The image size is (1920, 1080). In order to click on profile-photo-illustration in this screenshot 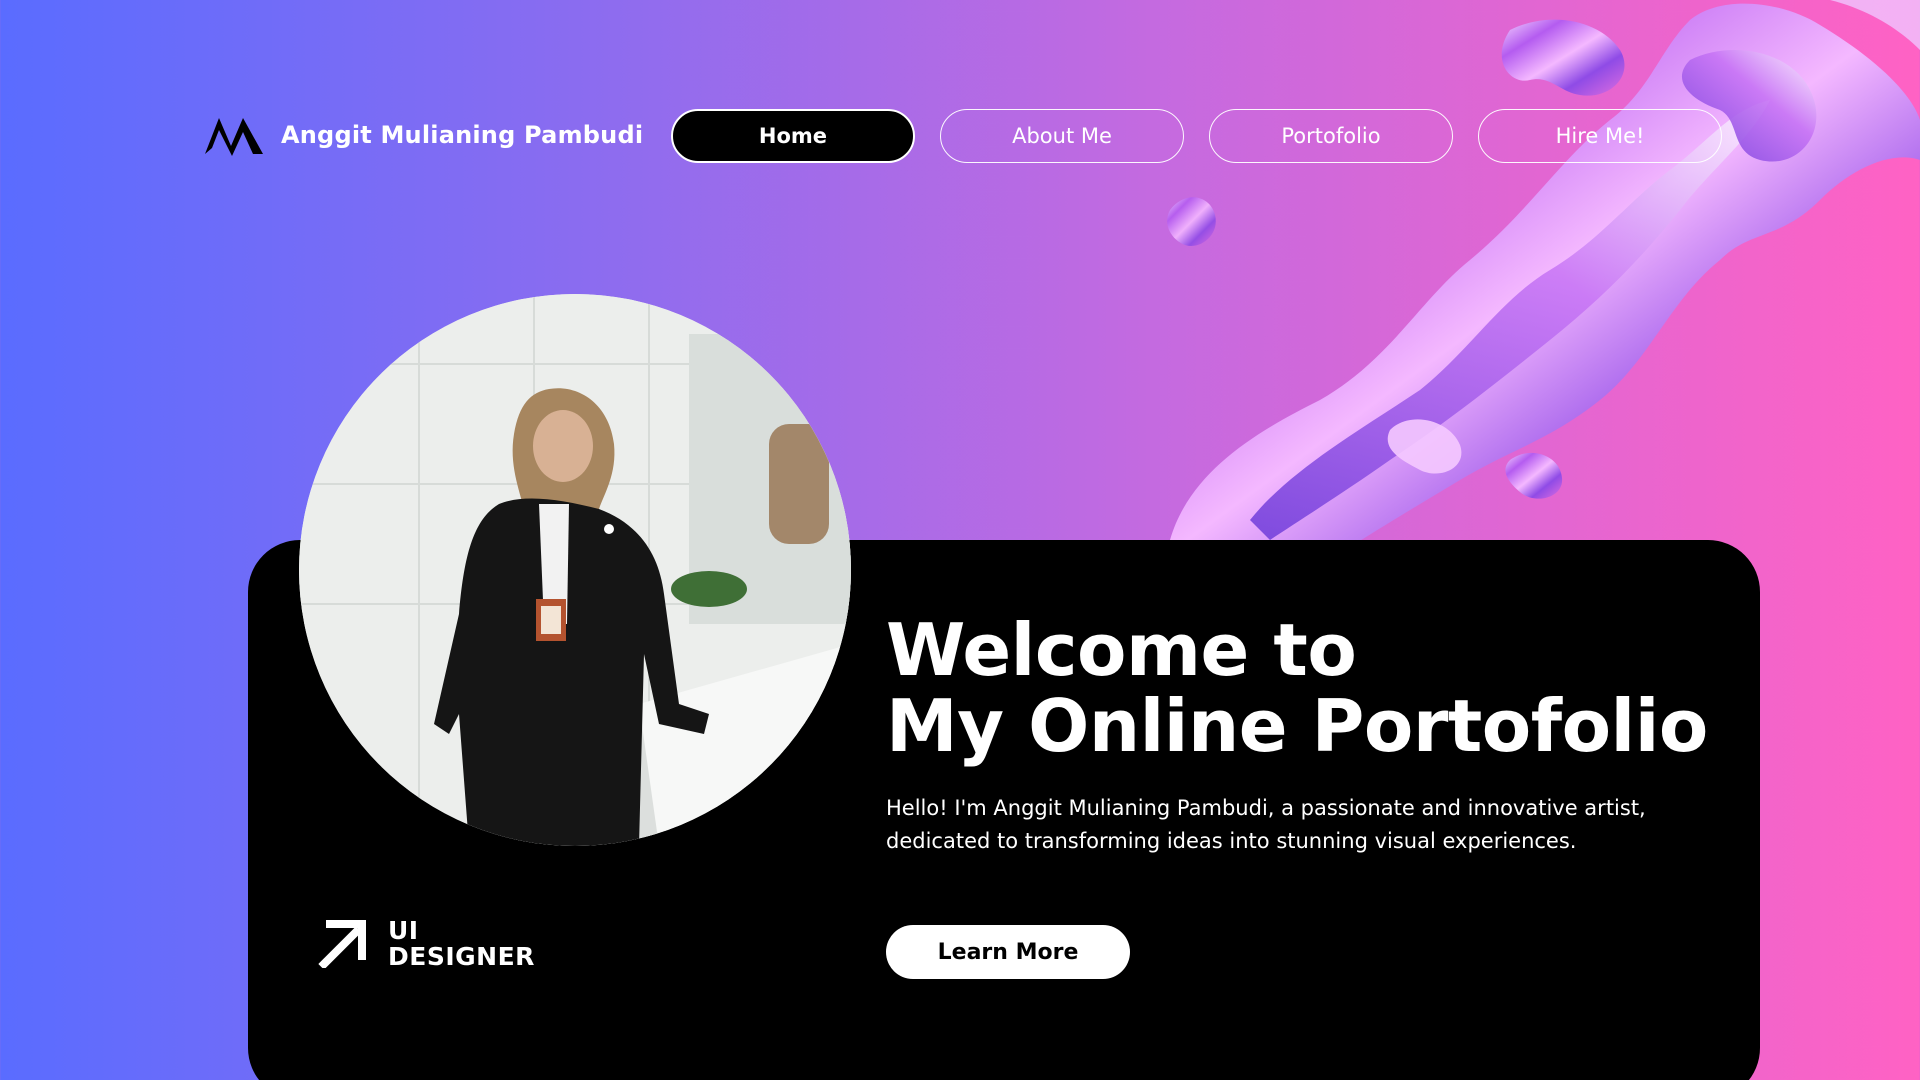, I will do `click(575, 570)`.